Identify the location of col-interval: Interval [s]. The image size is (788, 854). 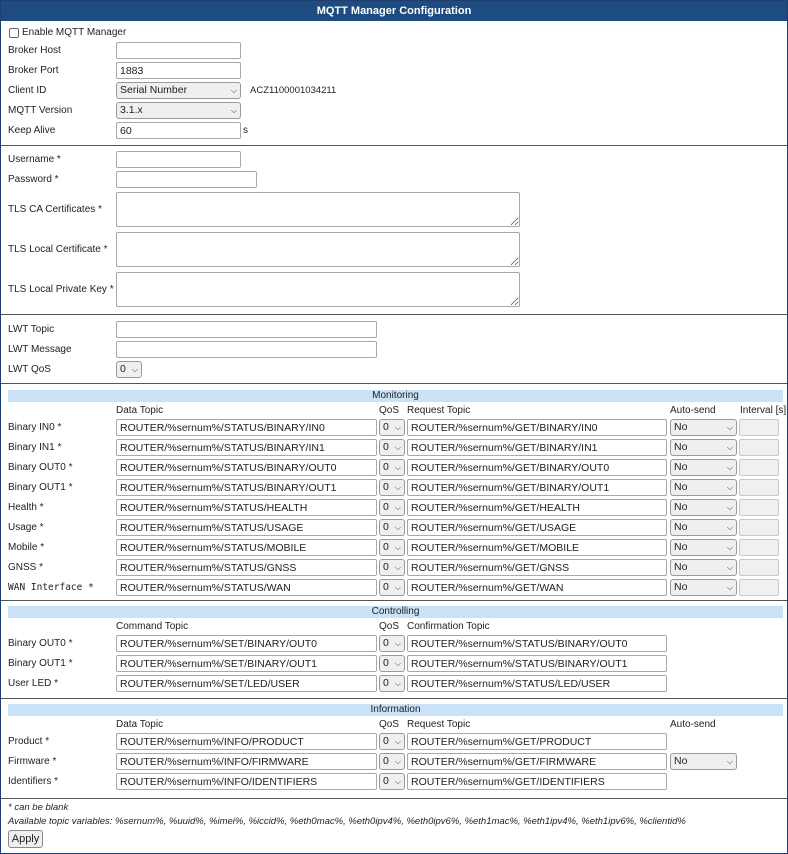
(763, 410).